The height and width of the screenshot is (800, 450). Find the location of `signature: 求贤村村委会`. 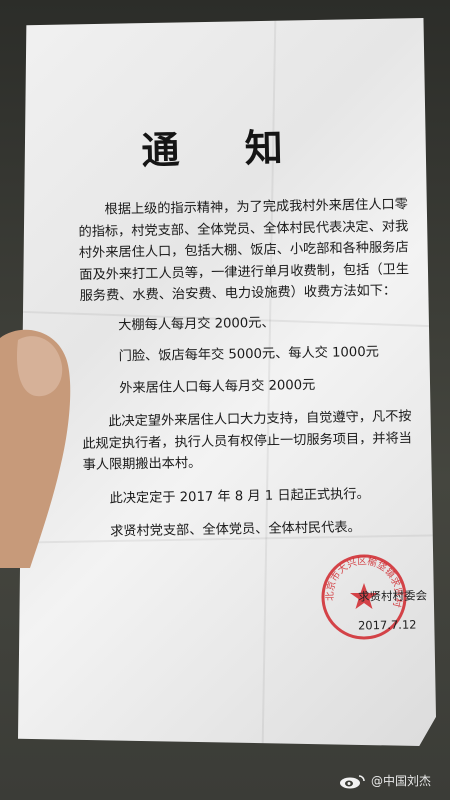

signature: 求贤村村委会 is located at coordinates (392, 596).